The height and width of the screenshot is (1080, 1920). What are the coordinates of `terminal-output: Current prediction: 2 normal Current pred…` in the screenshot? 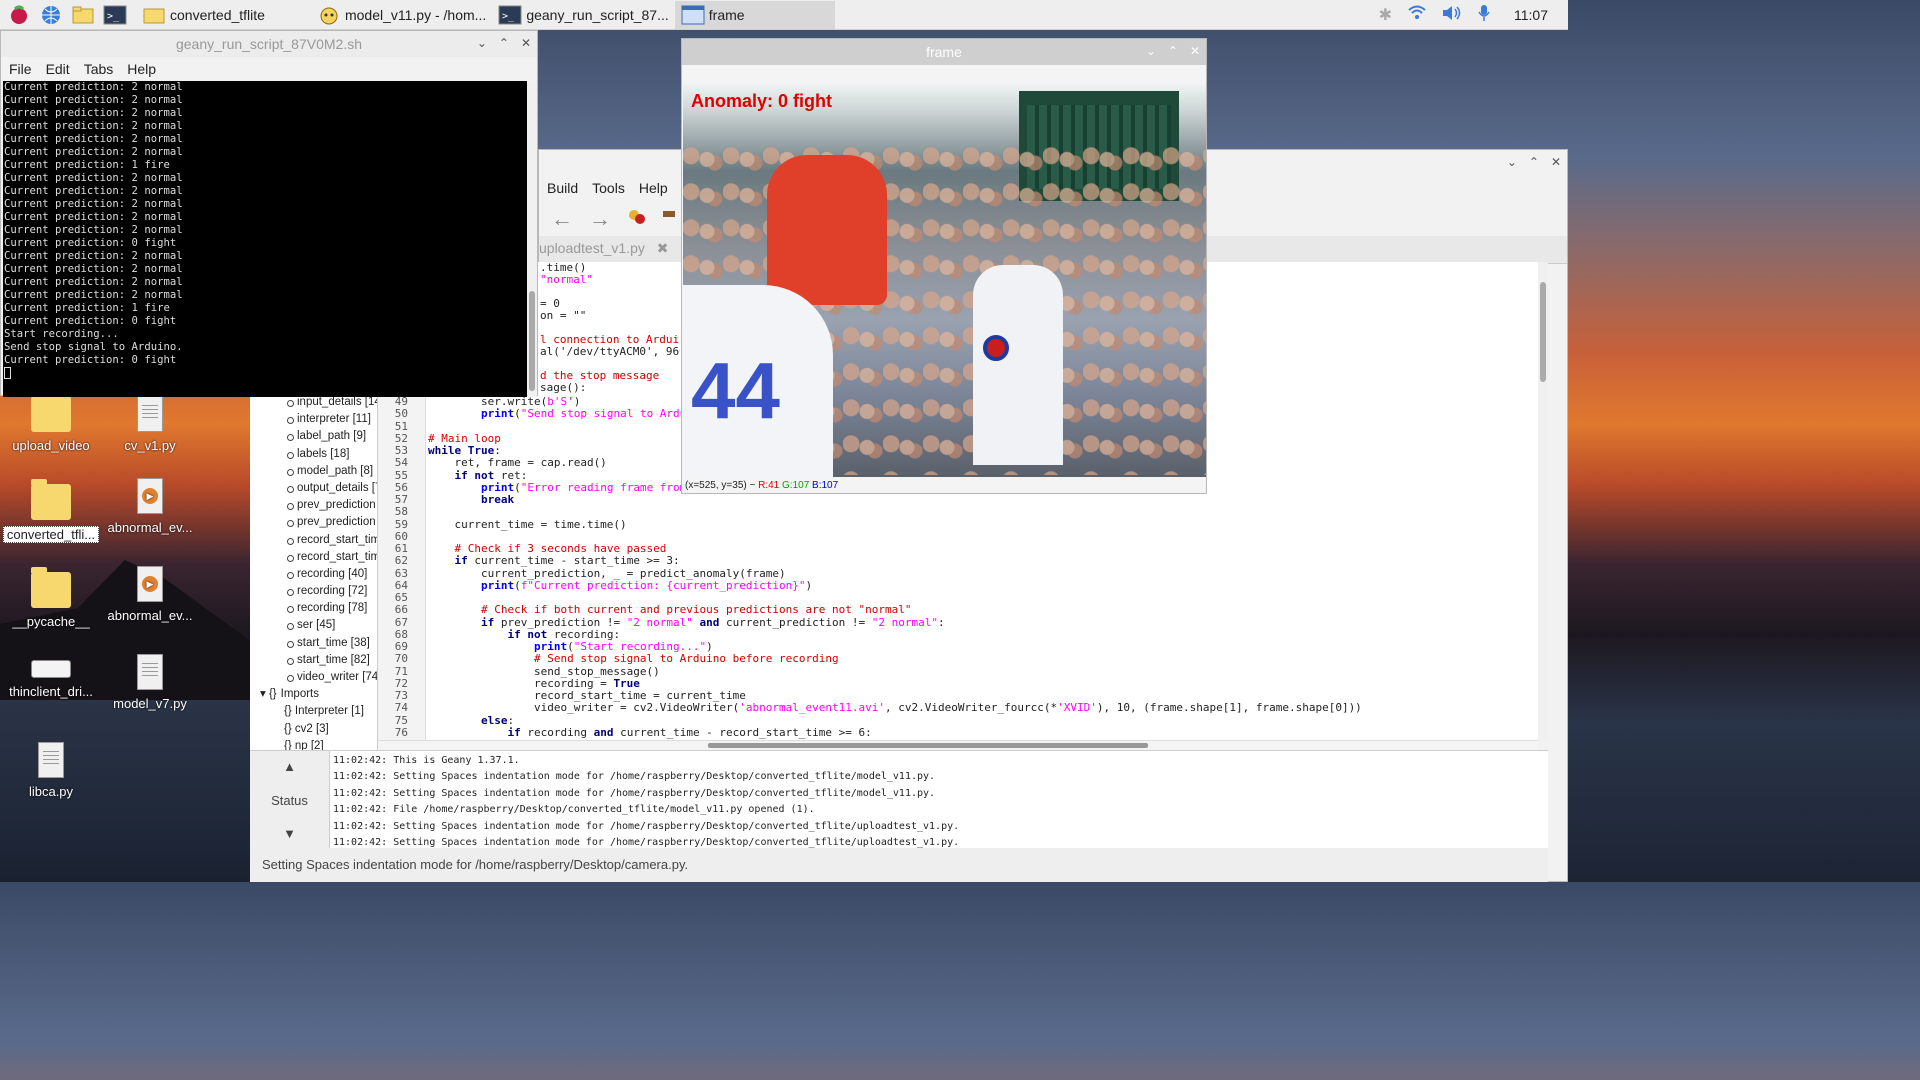 It's located at (265, 239).